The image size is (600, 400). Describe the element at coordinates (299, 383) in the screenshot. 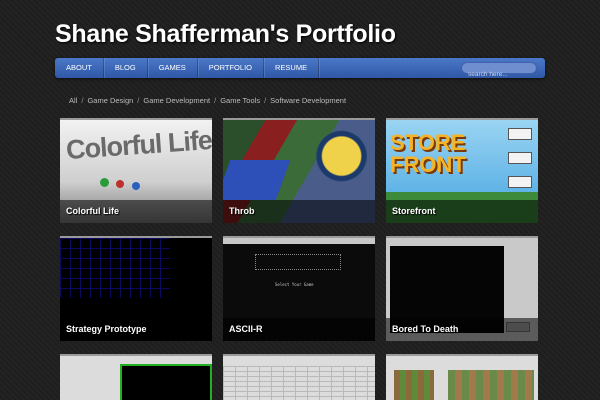

I see `table-grid` at that location.